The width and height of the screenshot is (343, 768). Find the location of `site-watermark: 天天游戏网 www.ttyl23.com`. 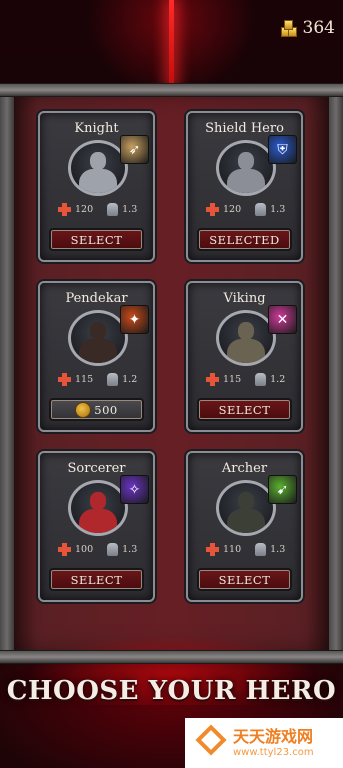

site-watermark: 天天游戏网 www.ttyl23.com is located at coordinates (264, 743).